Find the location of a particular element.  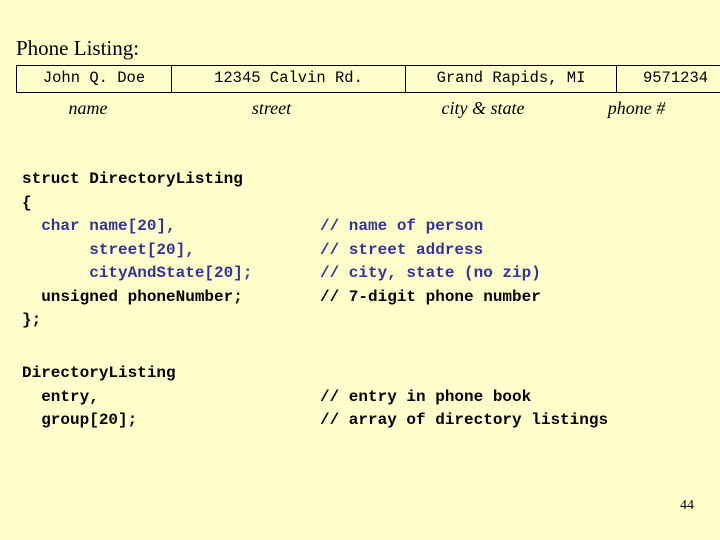

code-text: unsigned phoneNumber; is located at coordinates (132, 296).